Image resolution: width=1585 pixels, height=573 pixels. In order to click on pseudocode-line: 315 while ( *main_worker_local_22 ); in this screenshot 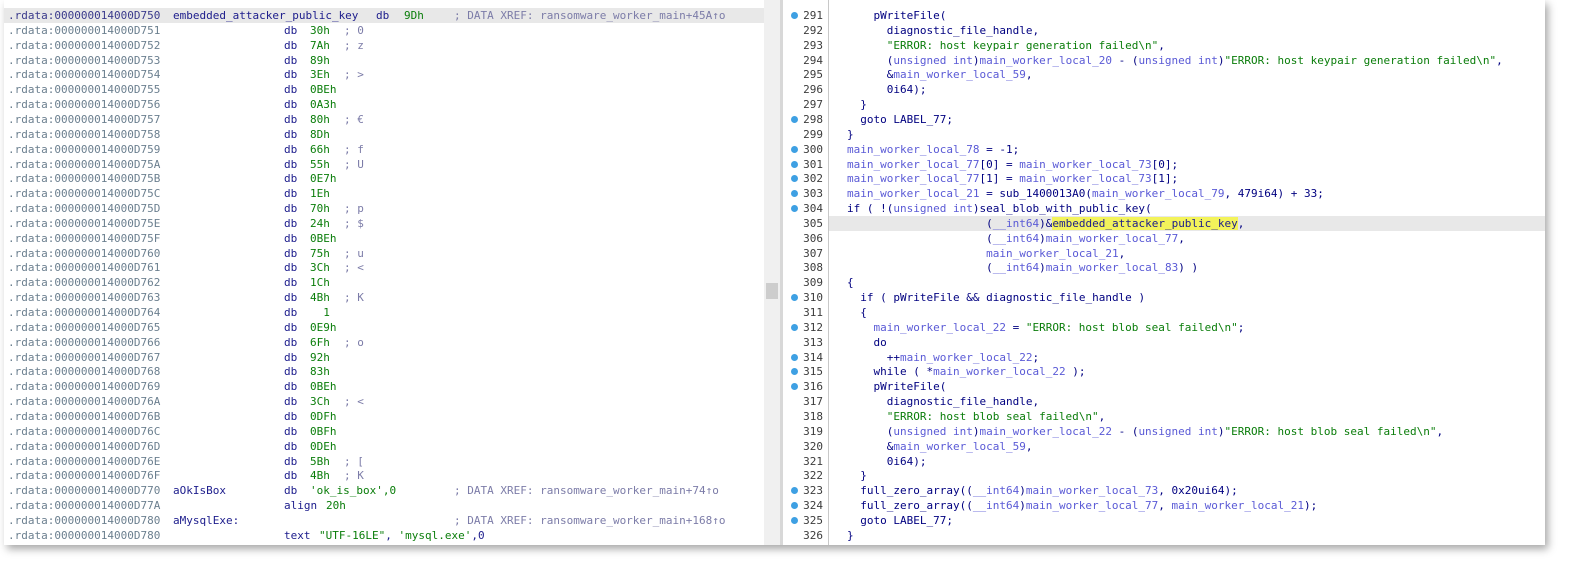, I will do `click(1164, 371)`.